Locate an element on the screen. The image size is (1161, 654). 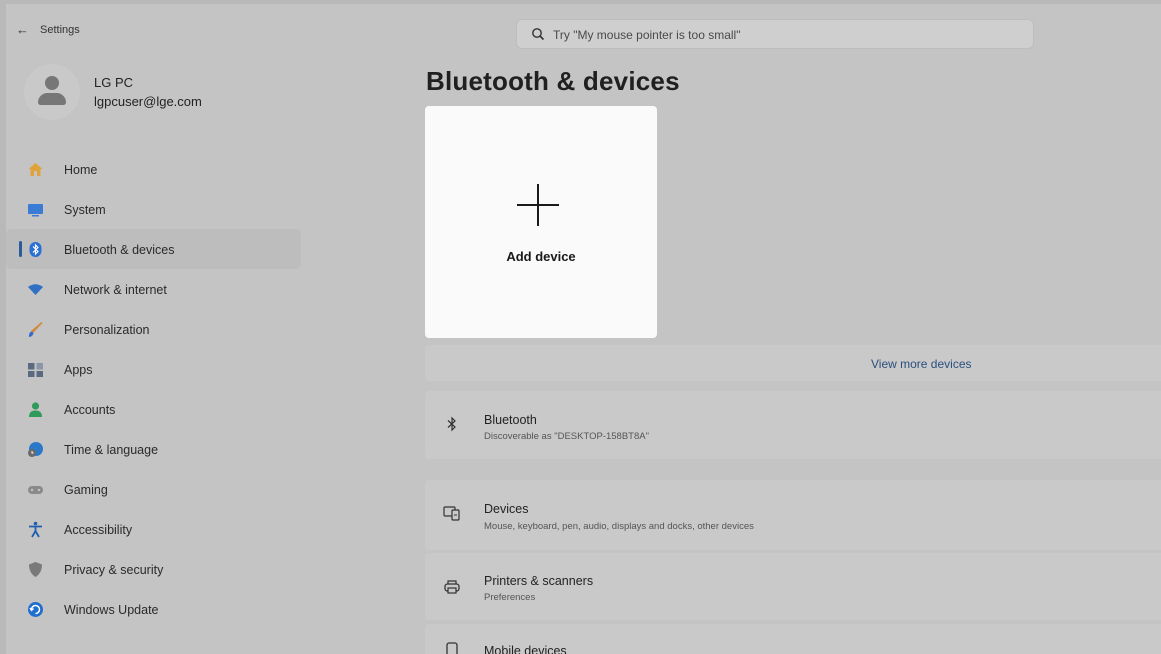
sidebar-item-privacy-security: Privacy & security is located at coordinates (153, 569).